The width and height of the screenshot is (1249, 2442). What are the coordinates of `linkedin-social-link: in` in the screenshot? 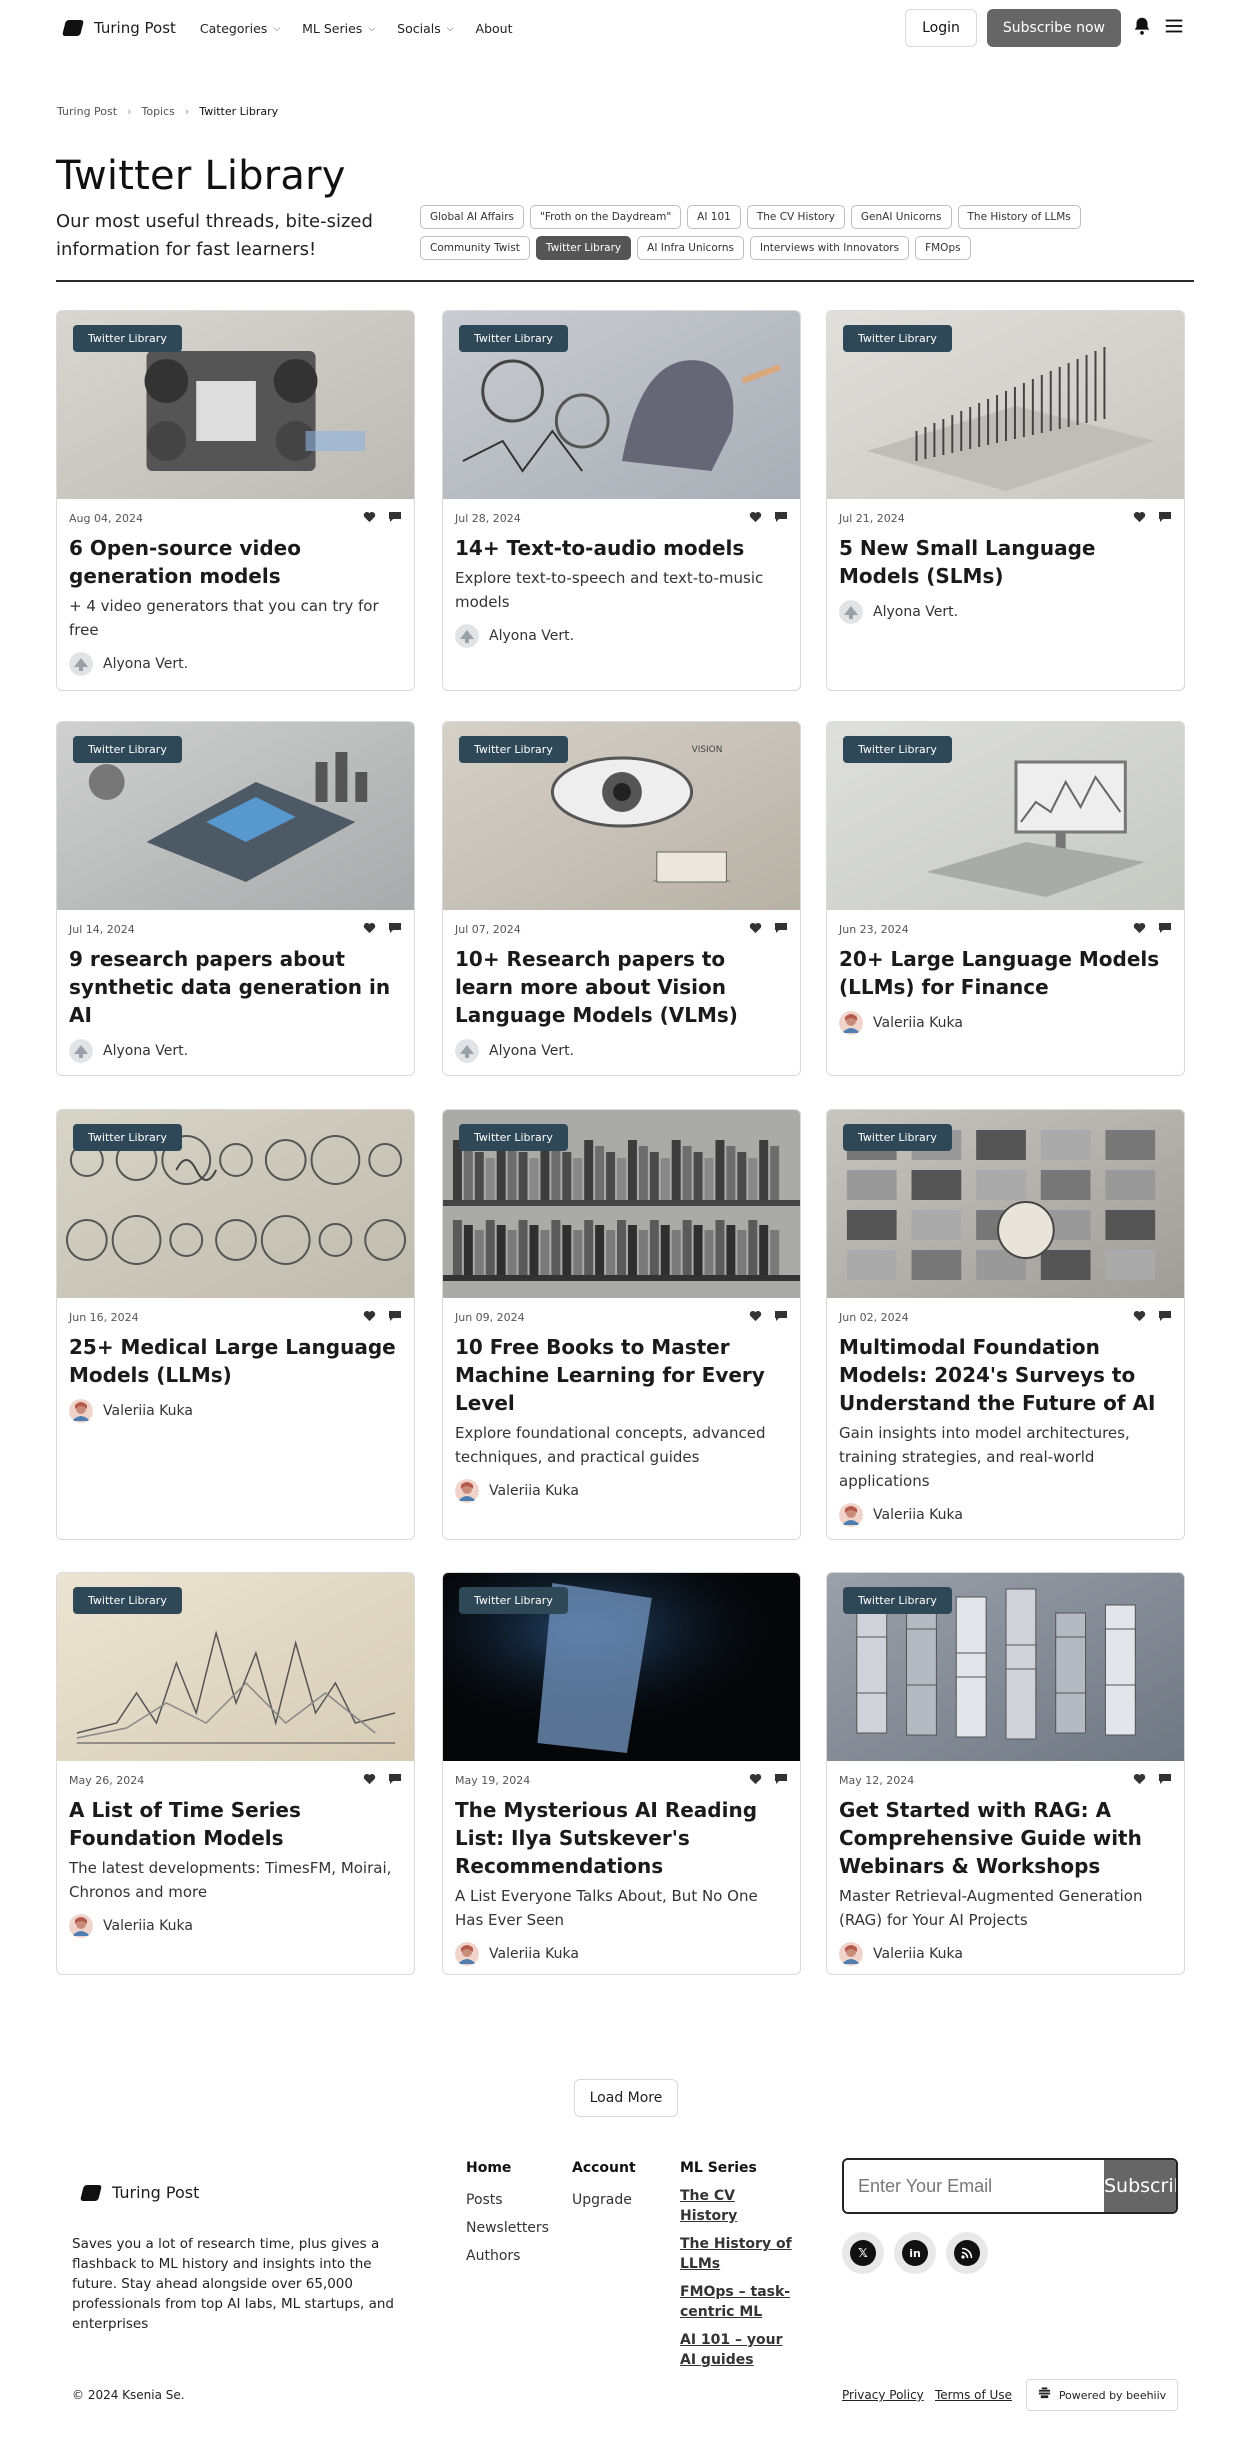 It's located at (915, 2253).